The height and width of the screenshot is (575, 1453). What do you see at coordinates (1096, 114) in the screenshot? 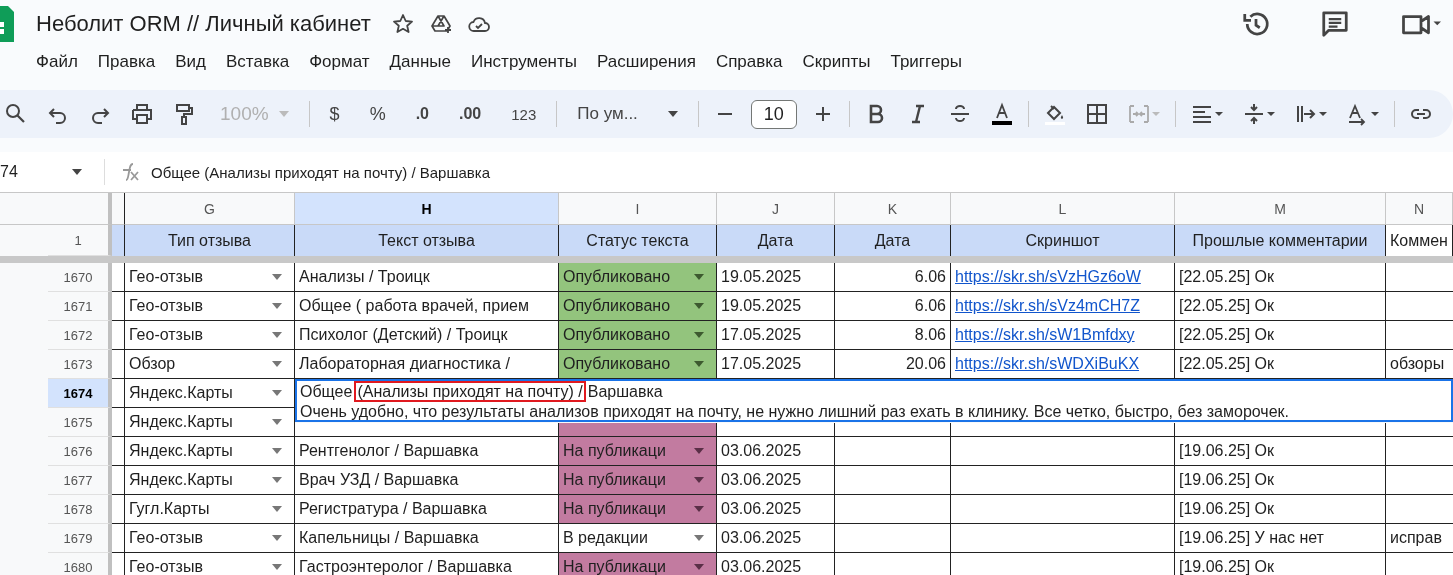
I see `borders-icon` at bounding box center [1096, 114].